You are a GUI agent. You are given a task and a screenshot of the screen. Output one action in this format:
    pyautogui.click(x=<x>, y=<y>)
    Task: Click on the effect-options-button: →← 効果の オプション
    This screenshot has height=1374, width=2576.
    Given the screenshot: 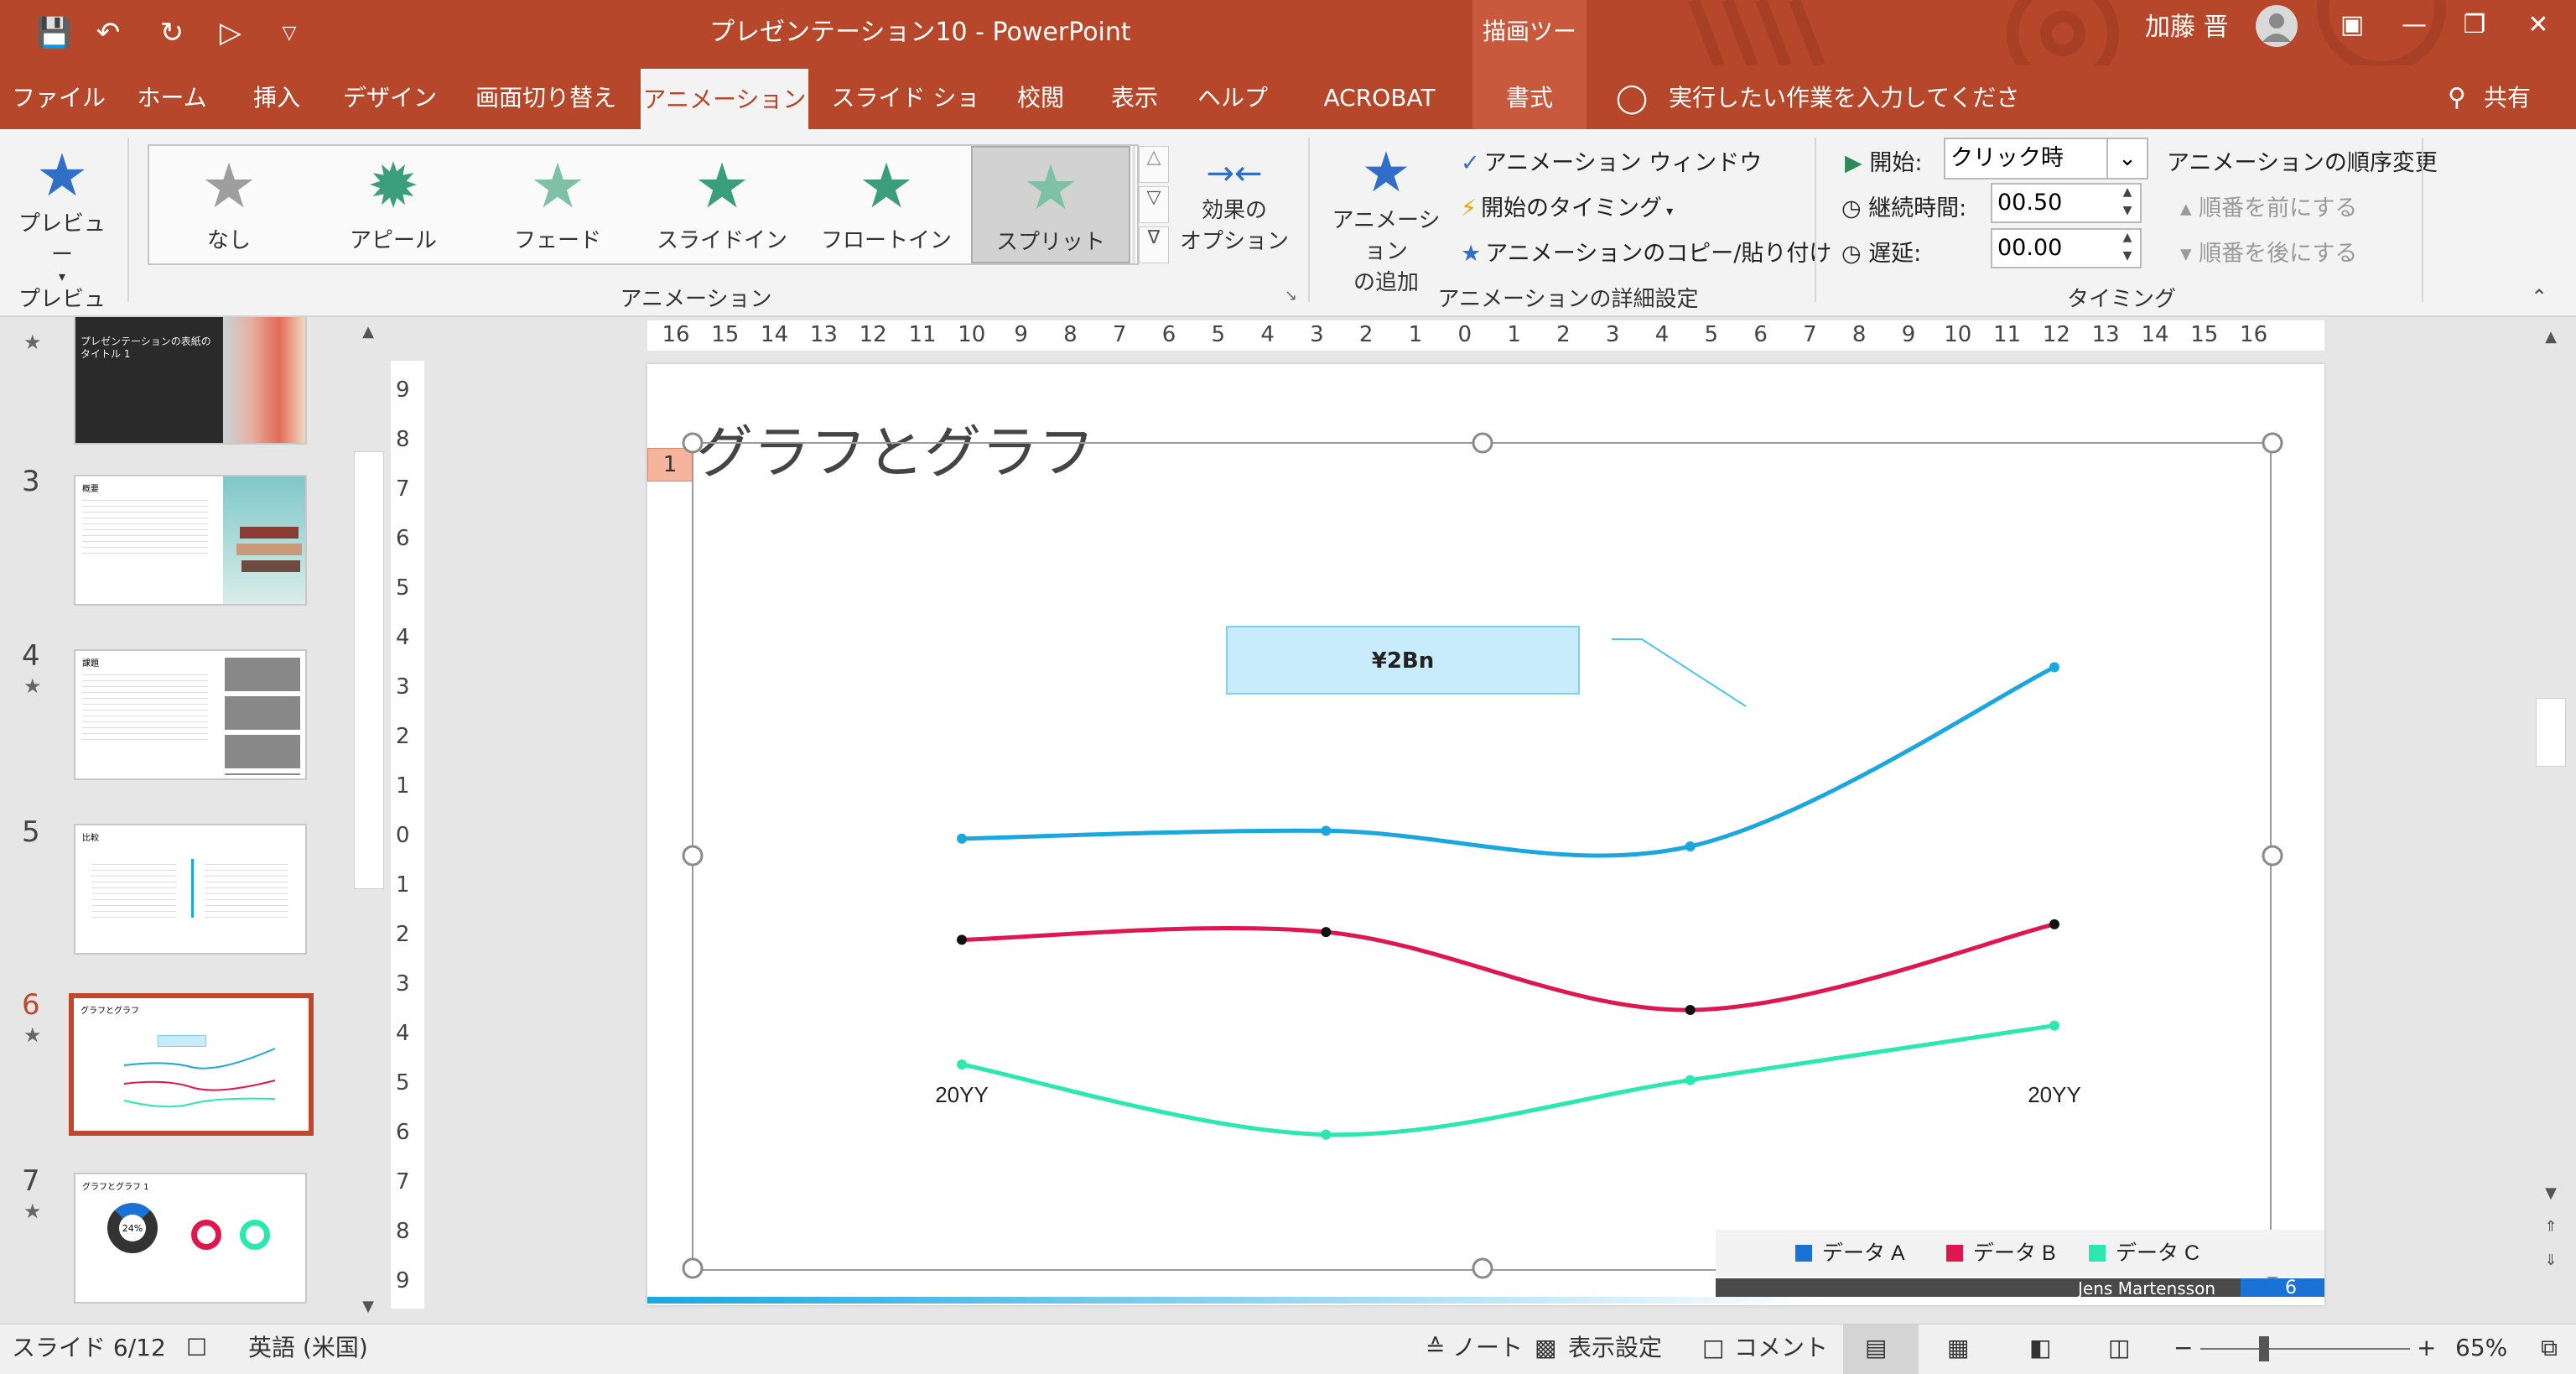 What is the action you would take?
    pyautogui.click(x=1234, y=205)
    